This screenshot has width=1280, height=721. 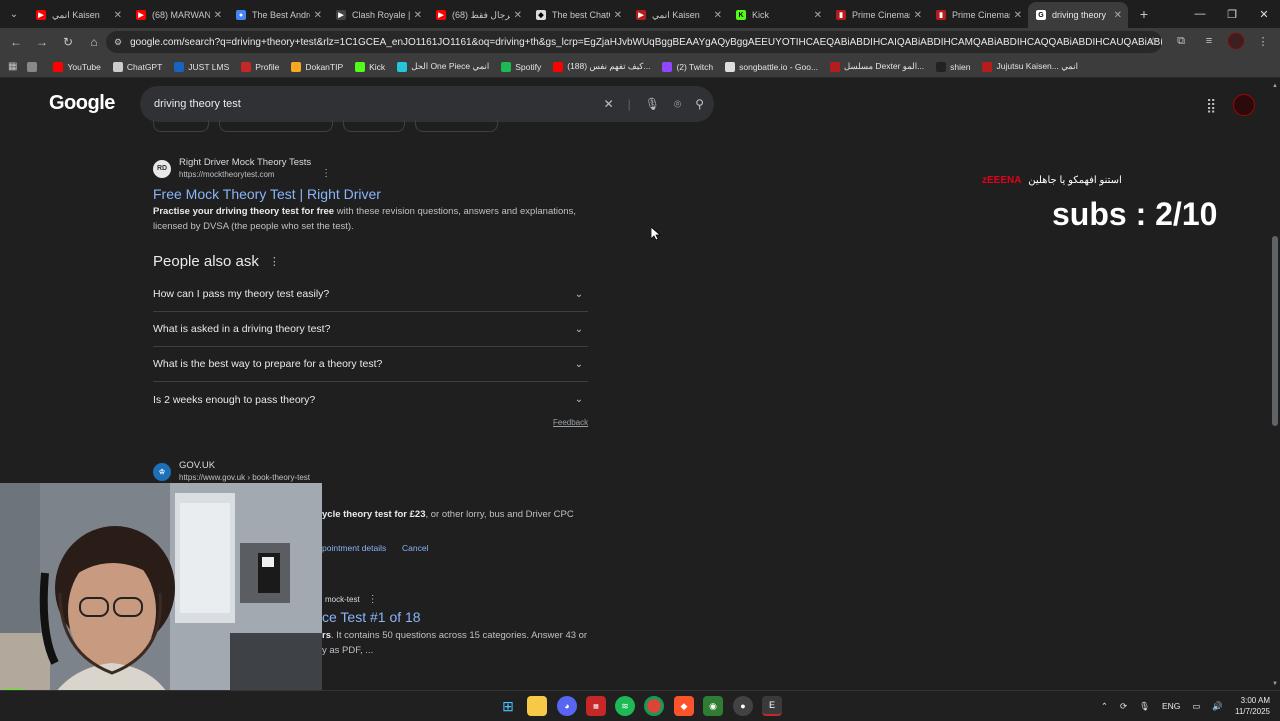 What do you see at coordinates (1264, 14) in the screenshot?
I see `close-window-icon: ✕` at bounding box center [1264, 14].